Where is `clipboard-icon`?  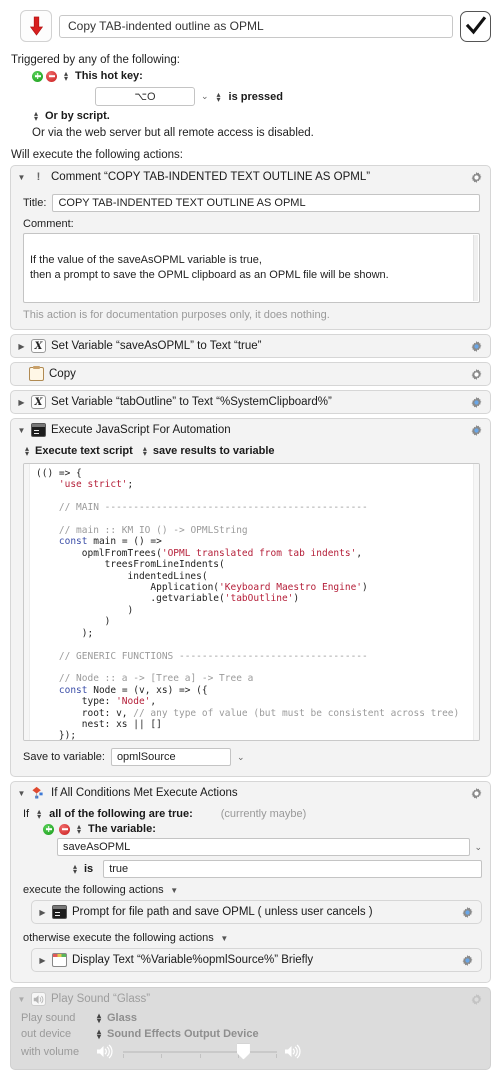 clipboard-icon is located at coordinates (36, 373).